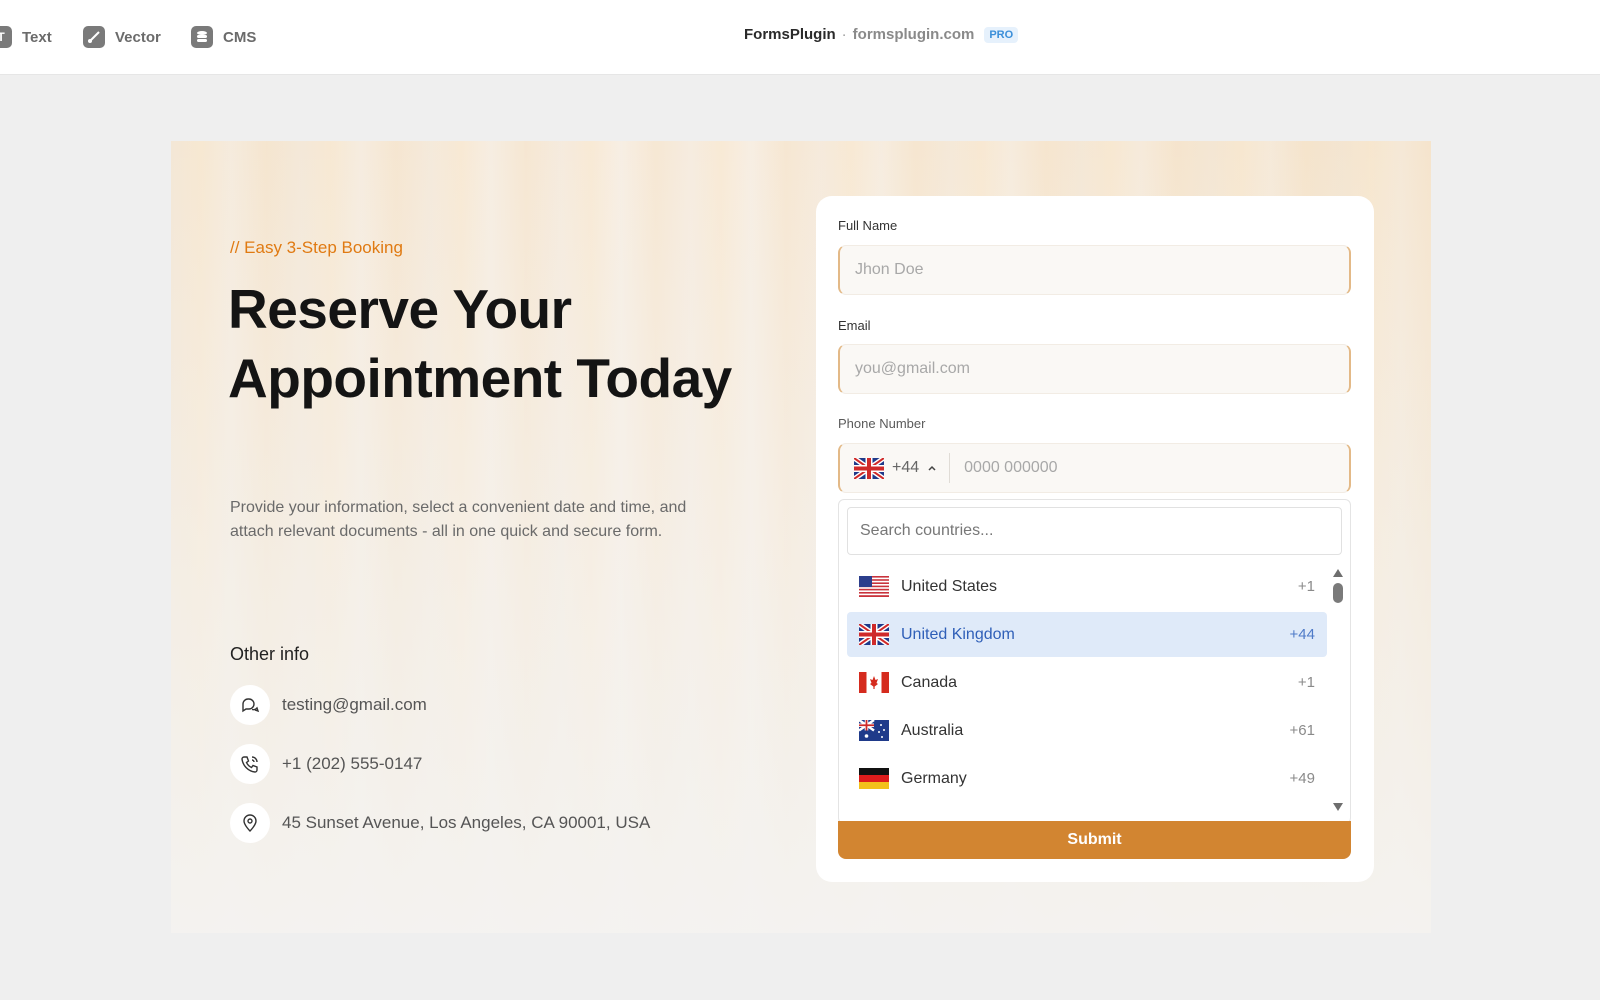 The image size is (1600, 1000). What do you see at coordinates (949, 586) in the screenshot?
I see `country-name: United States` at bounding box center [949, 586].